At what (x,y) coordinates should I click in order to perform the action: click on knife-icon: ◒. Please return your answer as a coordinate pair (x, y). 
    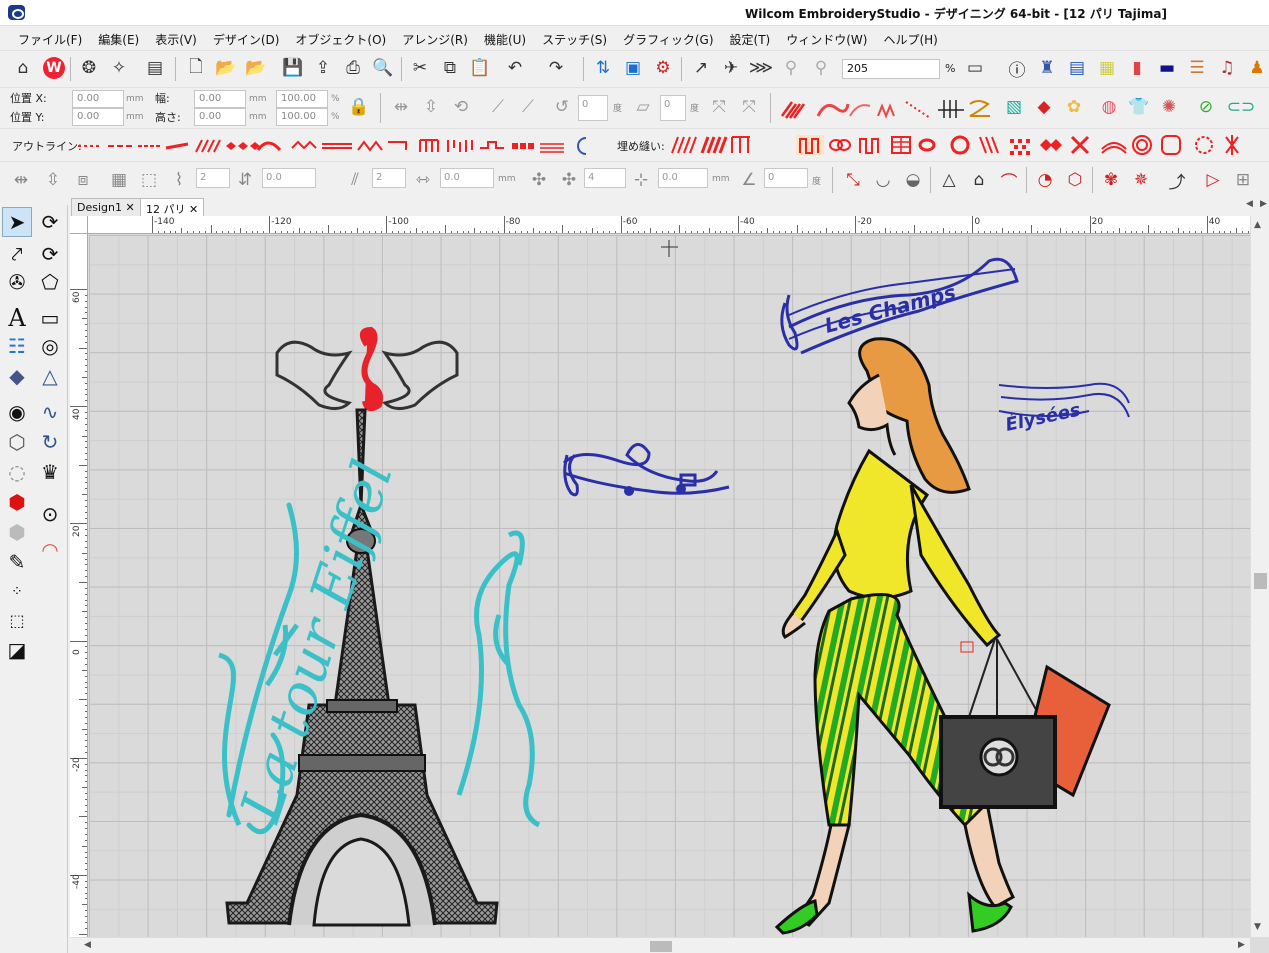
    Looking at the image, I should click on (913, 180).